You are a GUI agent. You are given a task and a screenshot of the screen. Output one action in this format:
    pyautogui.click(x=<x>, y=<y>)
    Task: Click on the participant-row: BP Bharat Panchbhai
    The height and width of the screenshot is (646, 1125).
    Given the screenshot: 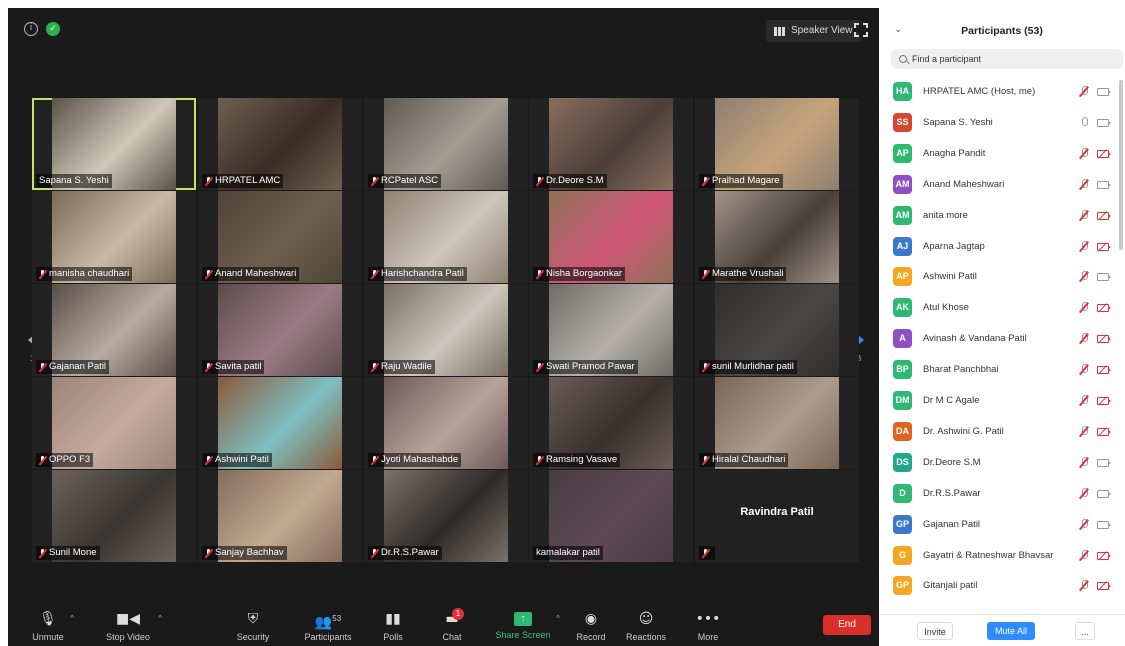 What is the action you would take?
    pyautogui.click(x=999, y=369)
    